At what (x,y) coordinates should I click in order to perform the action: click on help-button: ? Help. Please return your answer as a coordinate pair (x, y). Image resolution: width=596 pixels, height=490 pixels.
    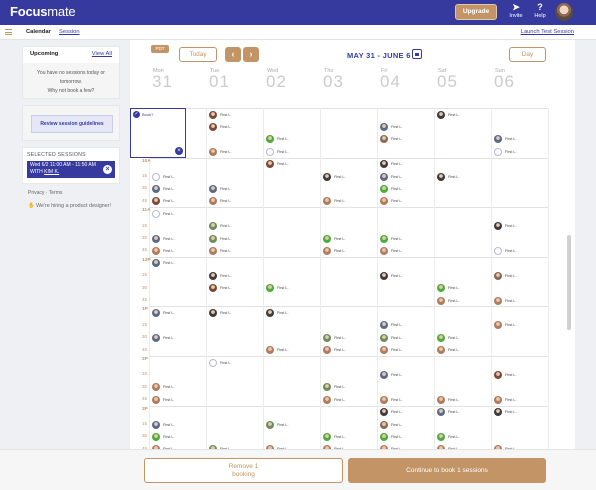
    Looking at the image, I should click on (540, 10).